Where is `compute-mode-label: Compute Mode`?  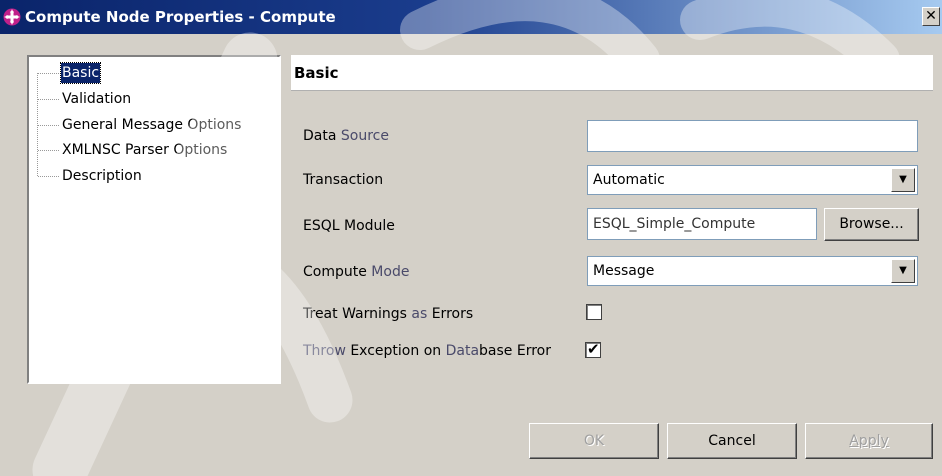 compute-mode-label: Compute Mode is located at coordinates (356, 272).